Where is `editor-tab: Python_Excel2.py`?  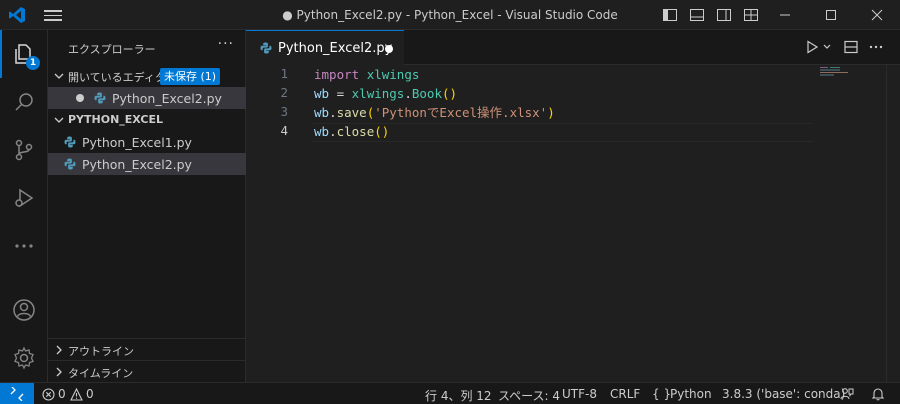 editor-tab: Python_Excel2.py is located at coordinates (325, 47).